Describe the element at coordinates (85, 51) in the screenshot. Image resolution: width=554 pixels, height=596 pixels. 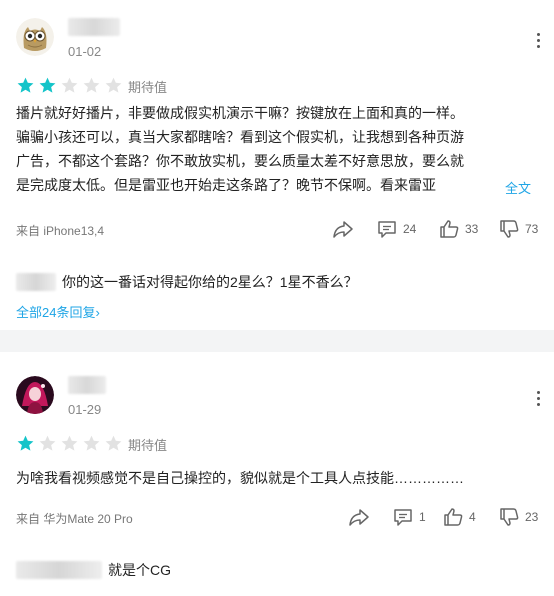
I see `review-date: 01-02` at that location.